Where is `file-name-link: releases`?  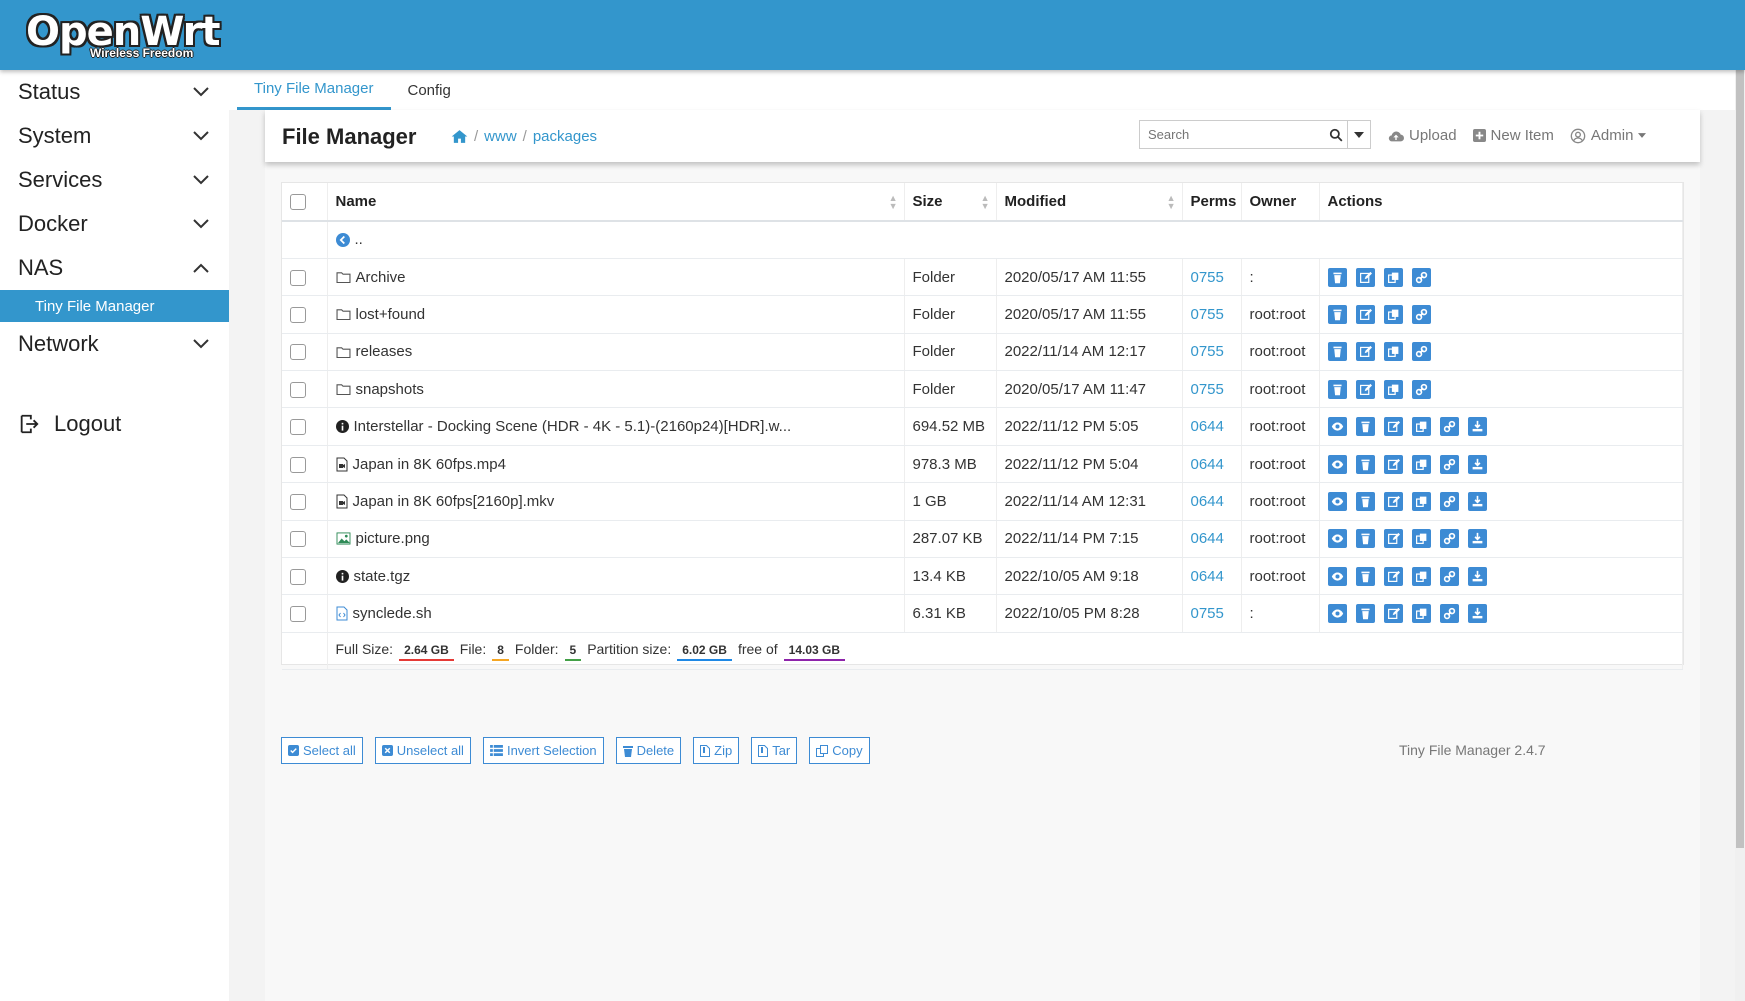 file-name-link: releases is located at coordinates (619, 351).